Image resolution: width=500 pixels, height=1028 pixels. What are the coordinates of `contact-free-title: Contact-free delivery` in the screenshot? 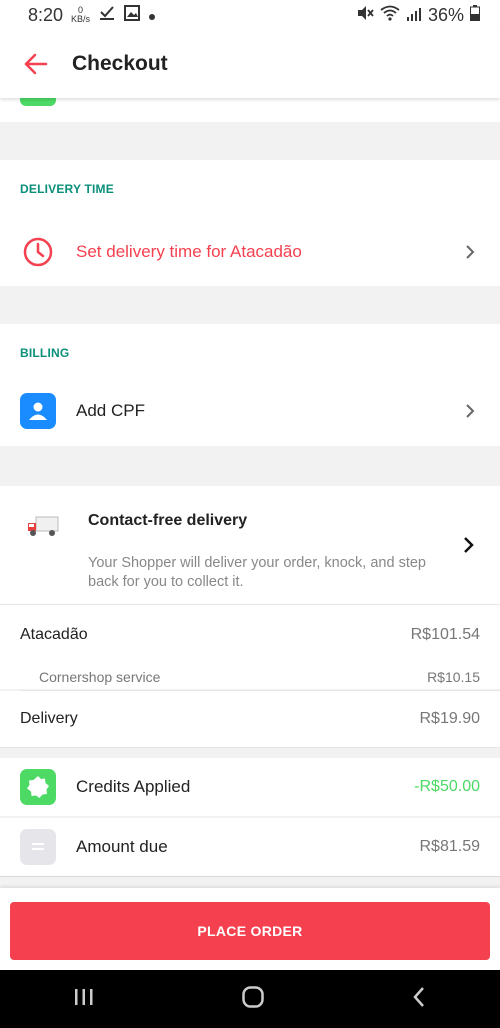 It's located at (168, 520).